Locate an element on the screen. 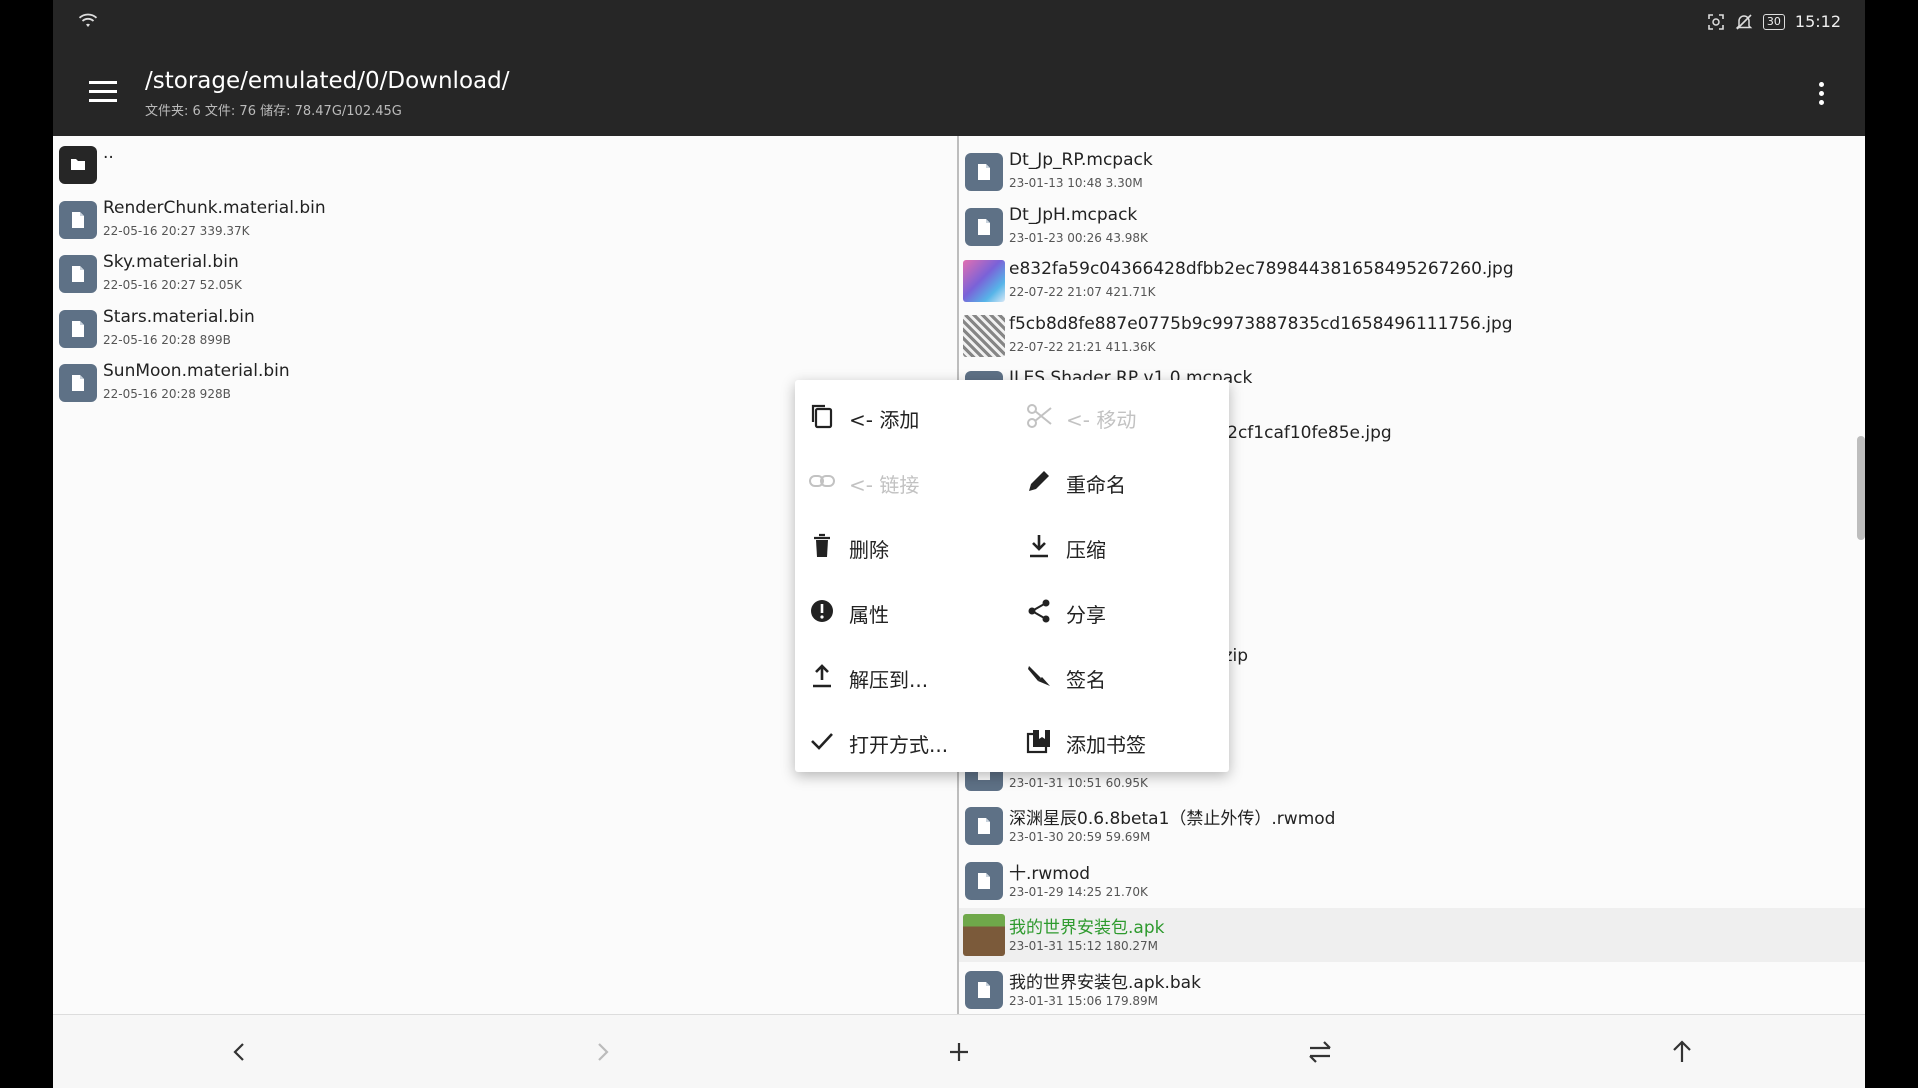 Image resolution: width=1918 pixels, height=1088 pixels. bottom-toolbar is located at coordinates (959, 1051).